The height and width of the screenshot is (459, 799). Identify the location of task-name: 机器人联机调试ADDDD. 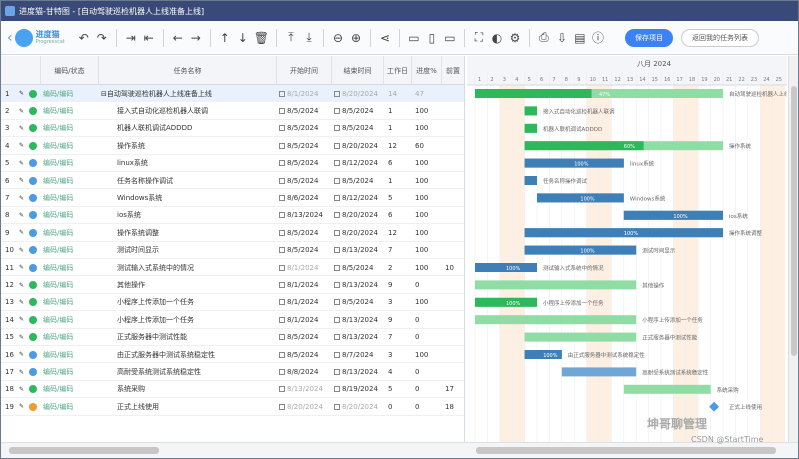
(202, 128).